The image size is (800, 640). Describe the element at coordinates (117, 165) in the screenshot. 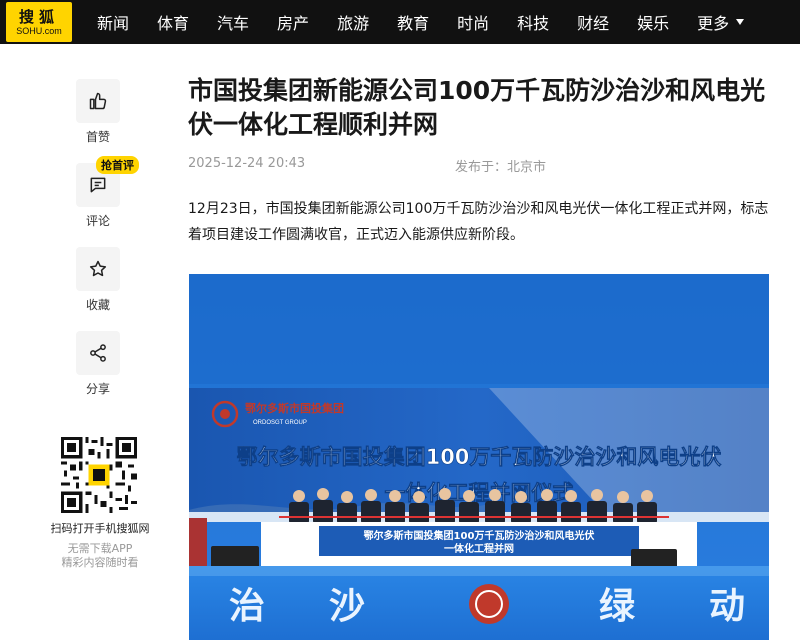

I see `first-comment-badge: 抢首评` at that location.